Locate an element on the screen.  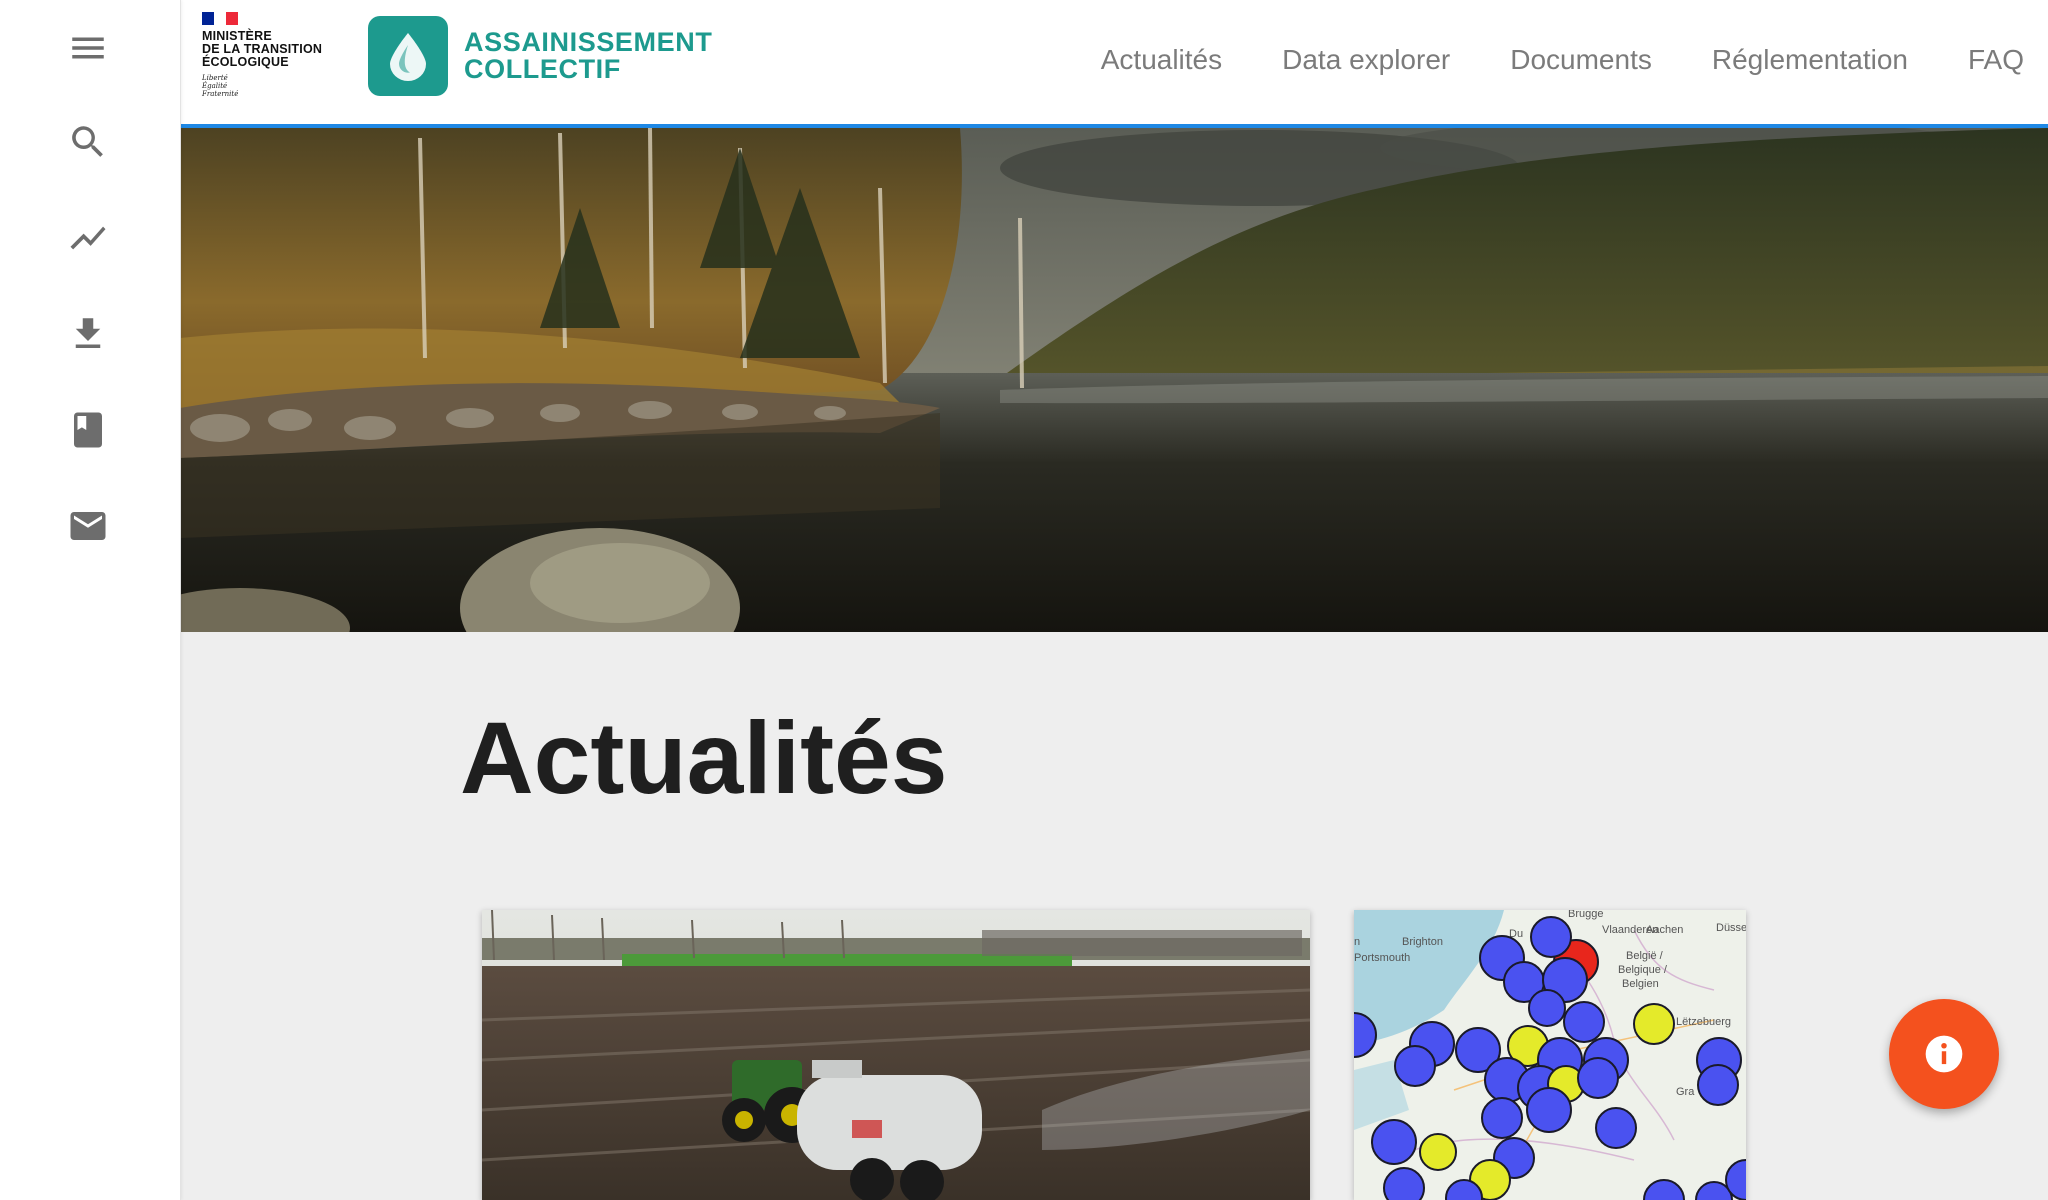
data-explorer-button is located at coordinates (88, 238).